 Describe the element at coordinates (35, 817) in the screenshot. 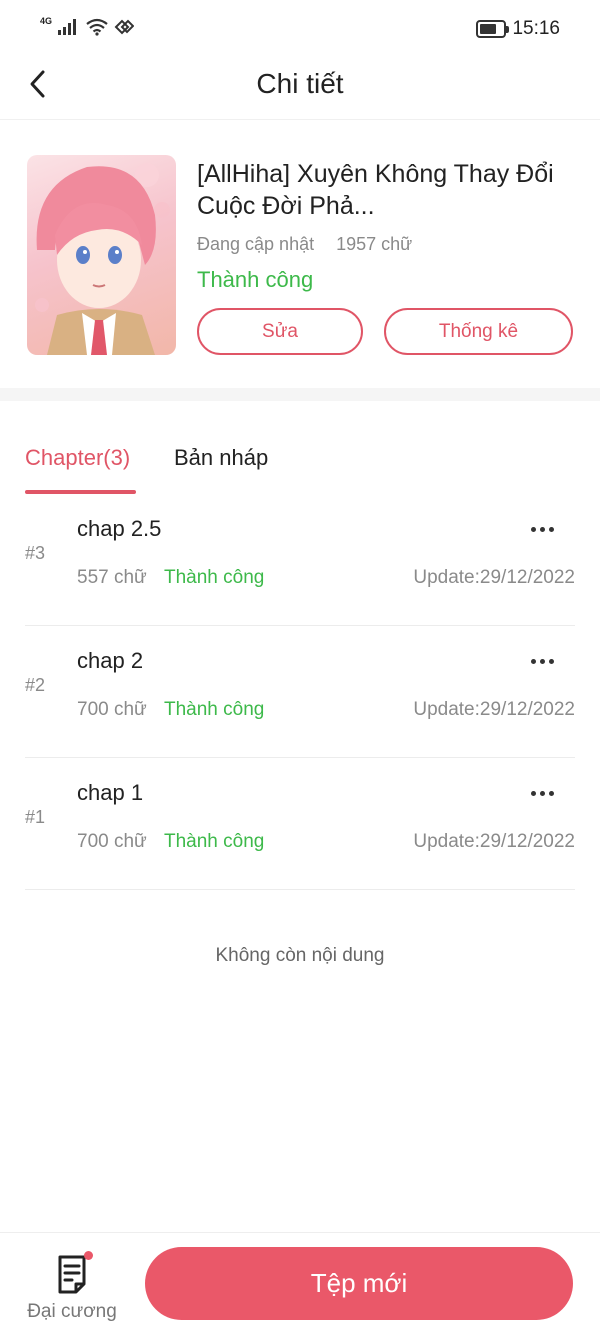

I see `chapter-index: #1` at that location.